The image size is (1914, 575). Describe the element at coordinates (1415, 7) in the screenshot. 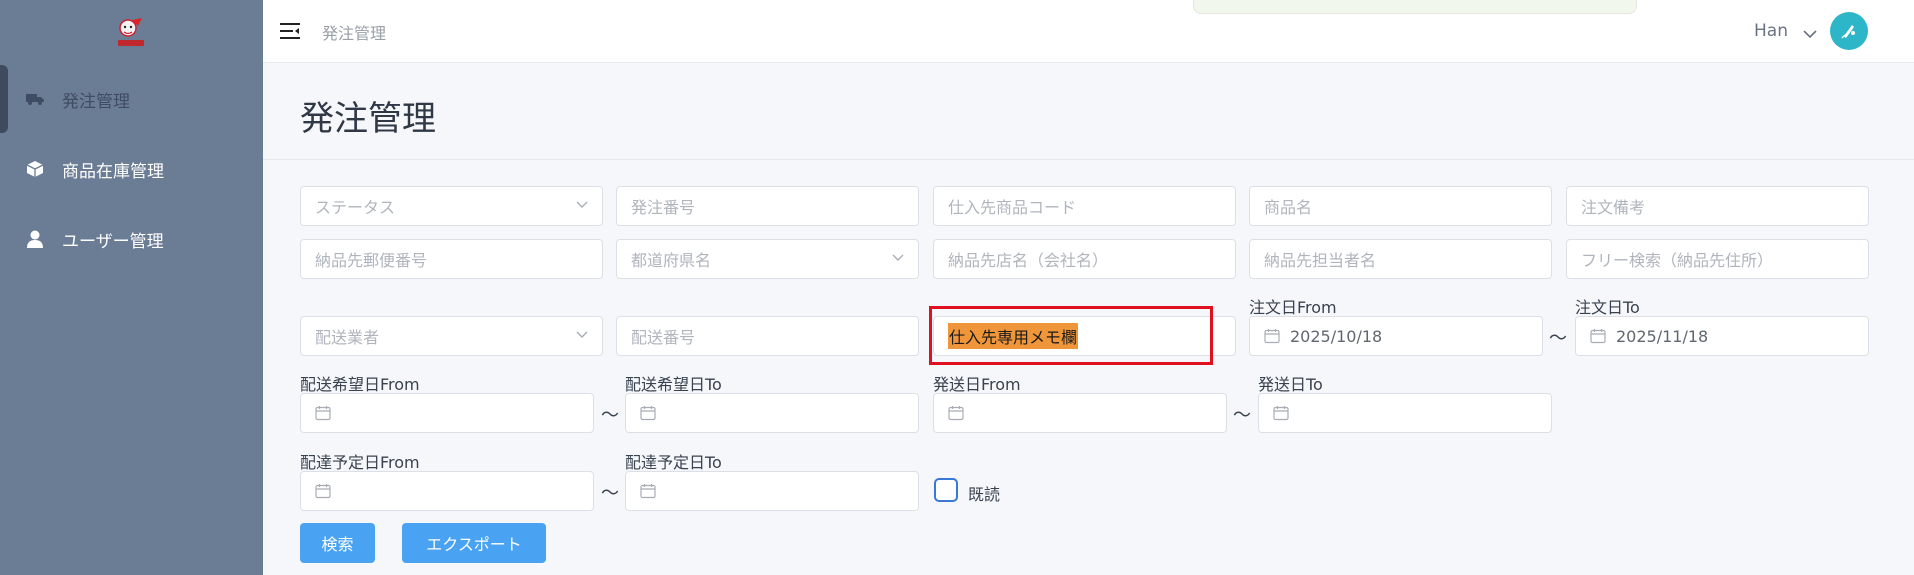

I see `notification-toast` at that location.